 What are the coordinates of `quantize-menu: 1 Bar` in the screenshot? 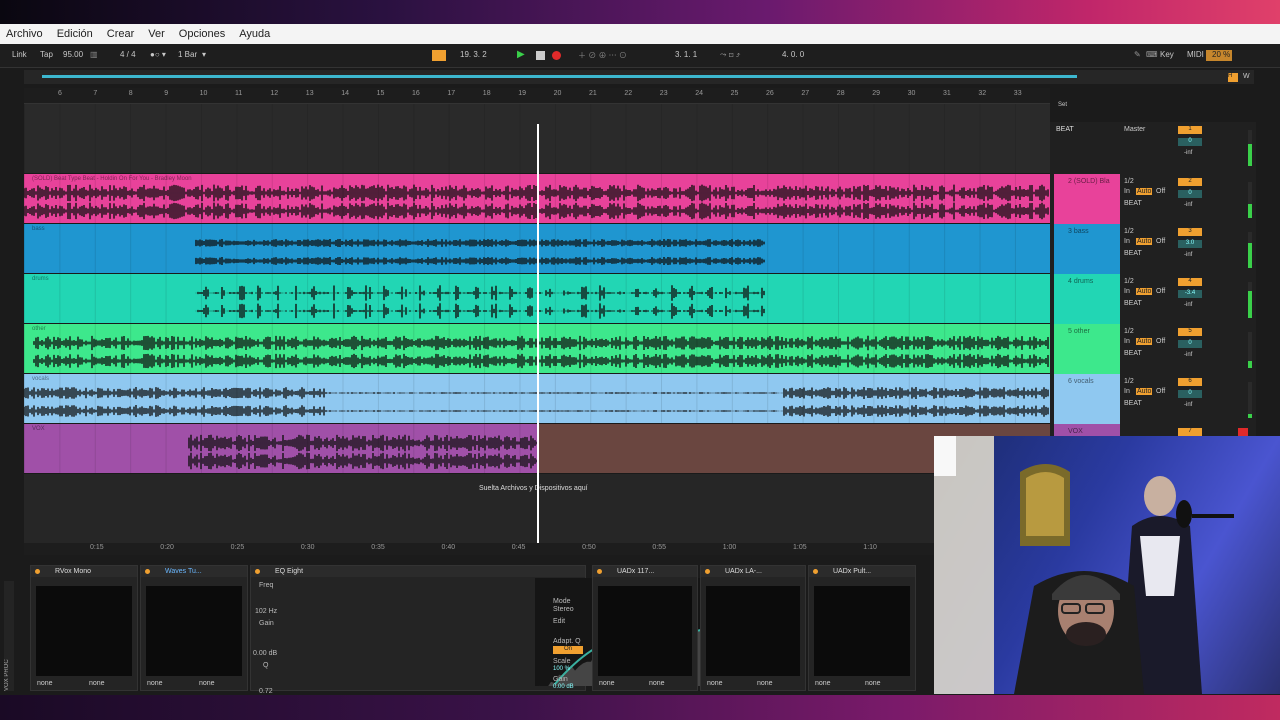 It's located at (187, 54).